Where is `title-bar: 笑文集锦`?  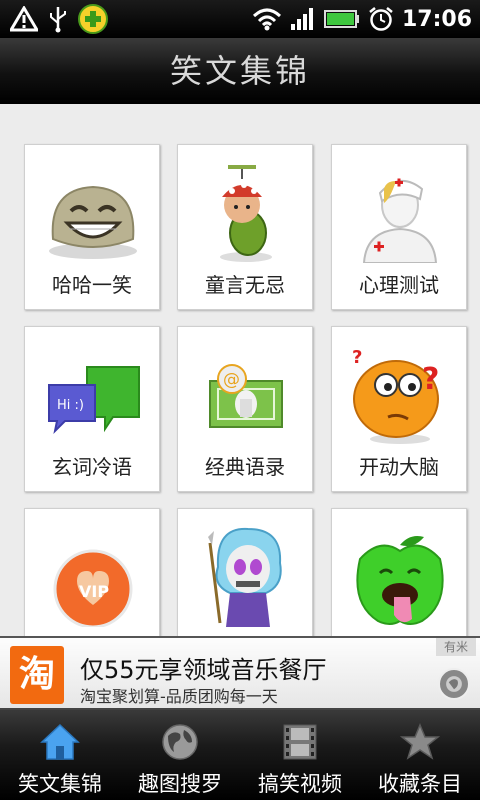
title-bar: 笑文集锦 is located at coordinates (240, 71).